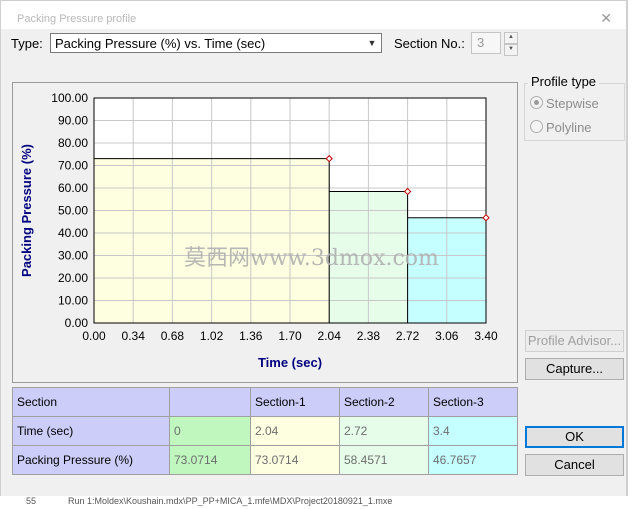  I want to click on status-prefix: 55, so click(31, 501).